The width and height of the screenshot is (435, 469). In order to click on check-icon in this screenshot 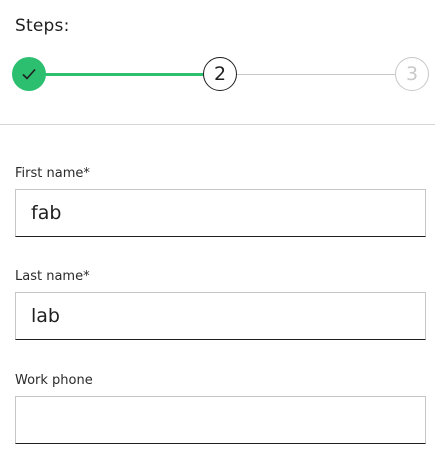, I will do `click(29, 74)`.